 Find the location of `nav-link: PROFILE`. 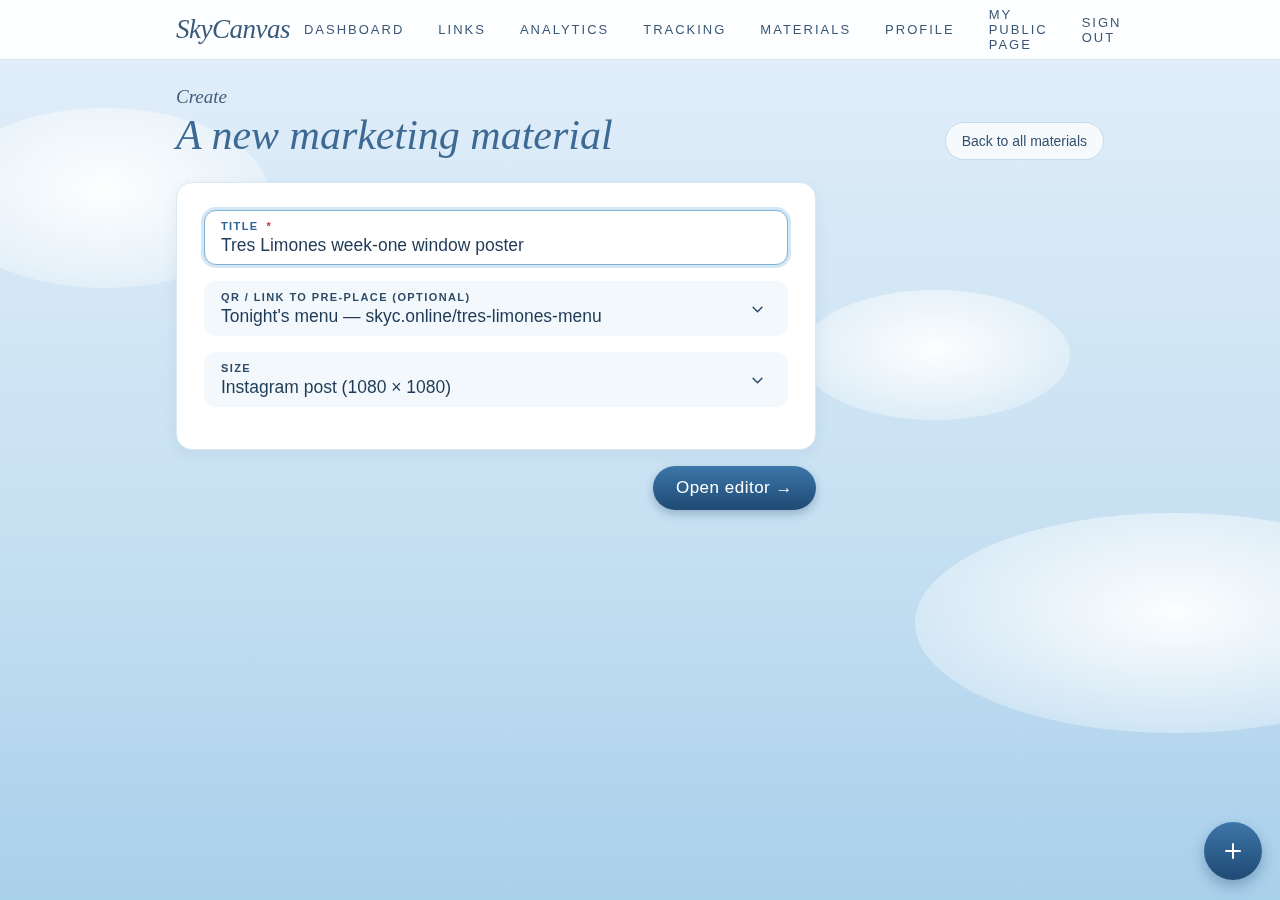

nav-link: PROFILE is located at coordinates (920, 29).